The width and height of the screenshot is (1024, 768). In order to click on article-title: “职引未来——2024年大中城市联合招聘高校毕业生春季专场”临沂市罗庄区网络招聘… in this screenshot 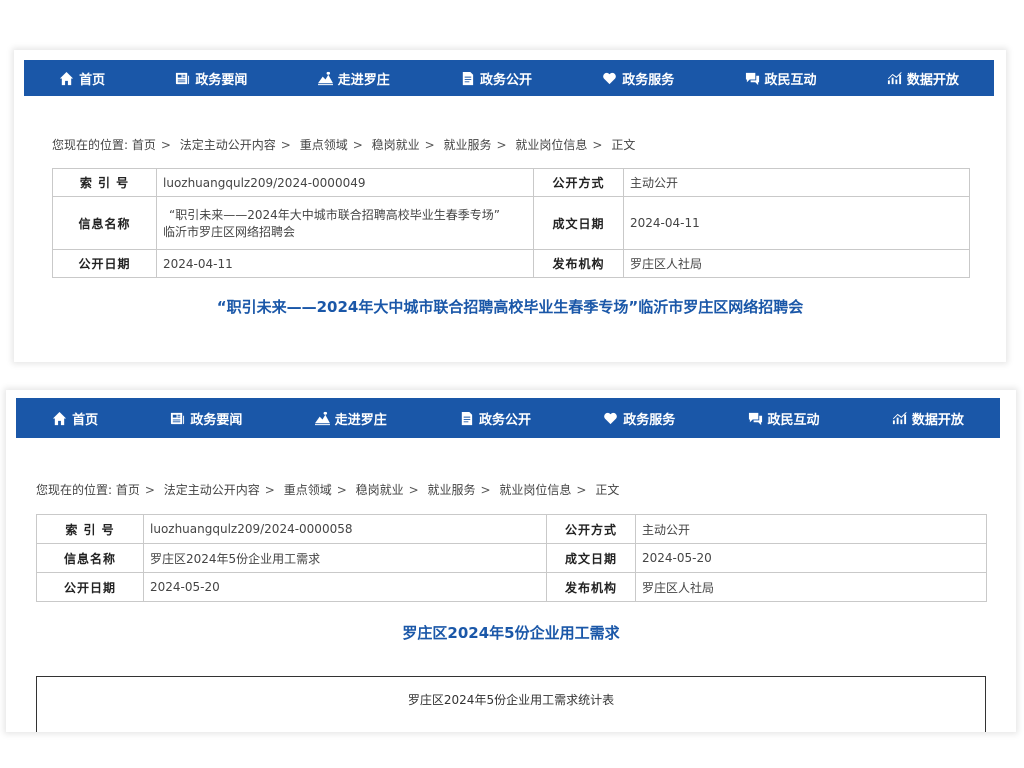, I will do `click(510, 307)`.